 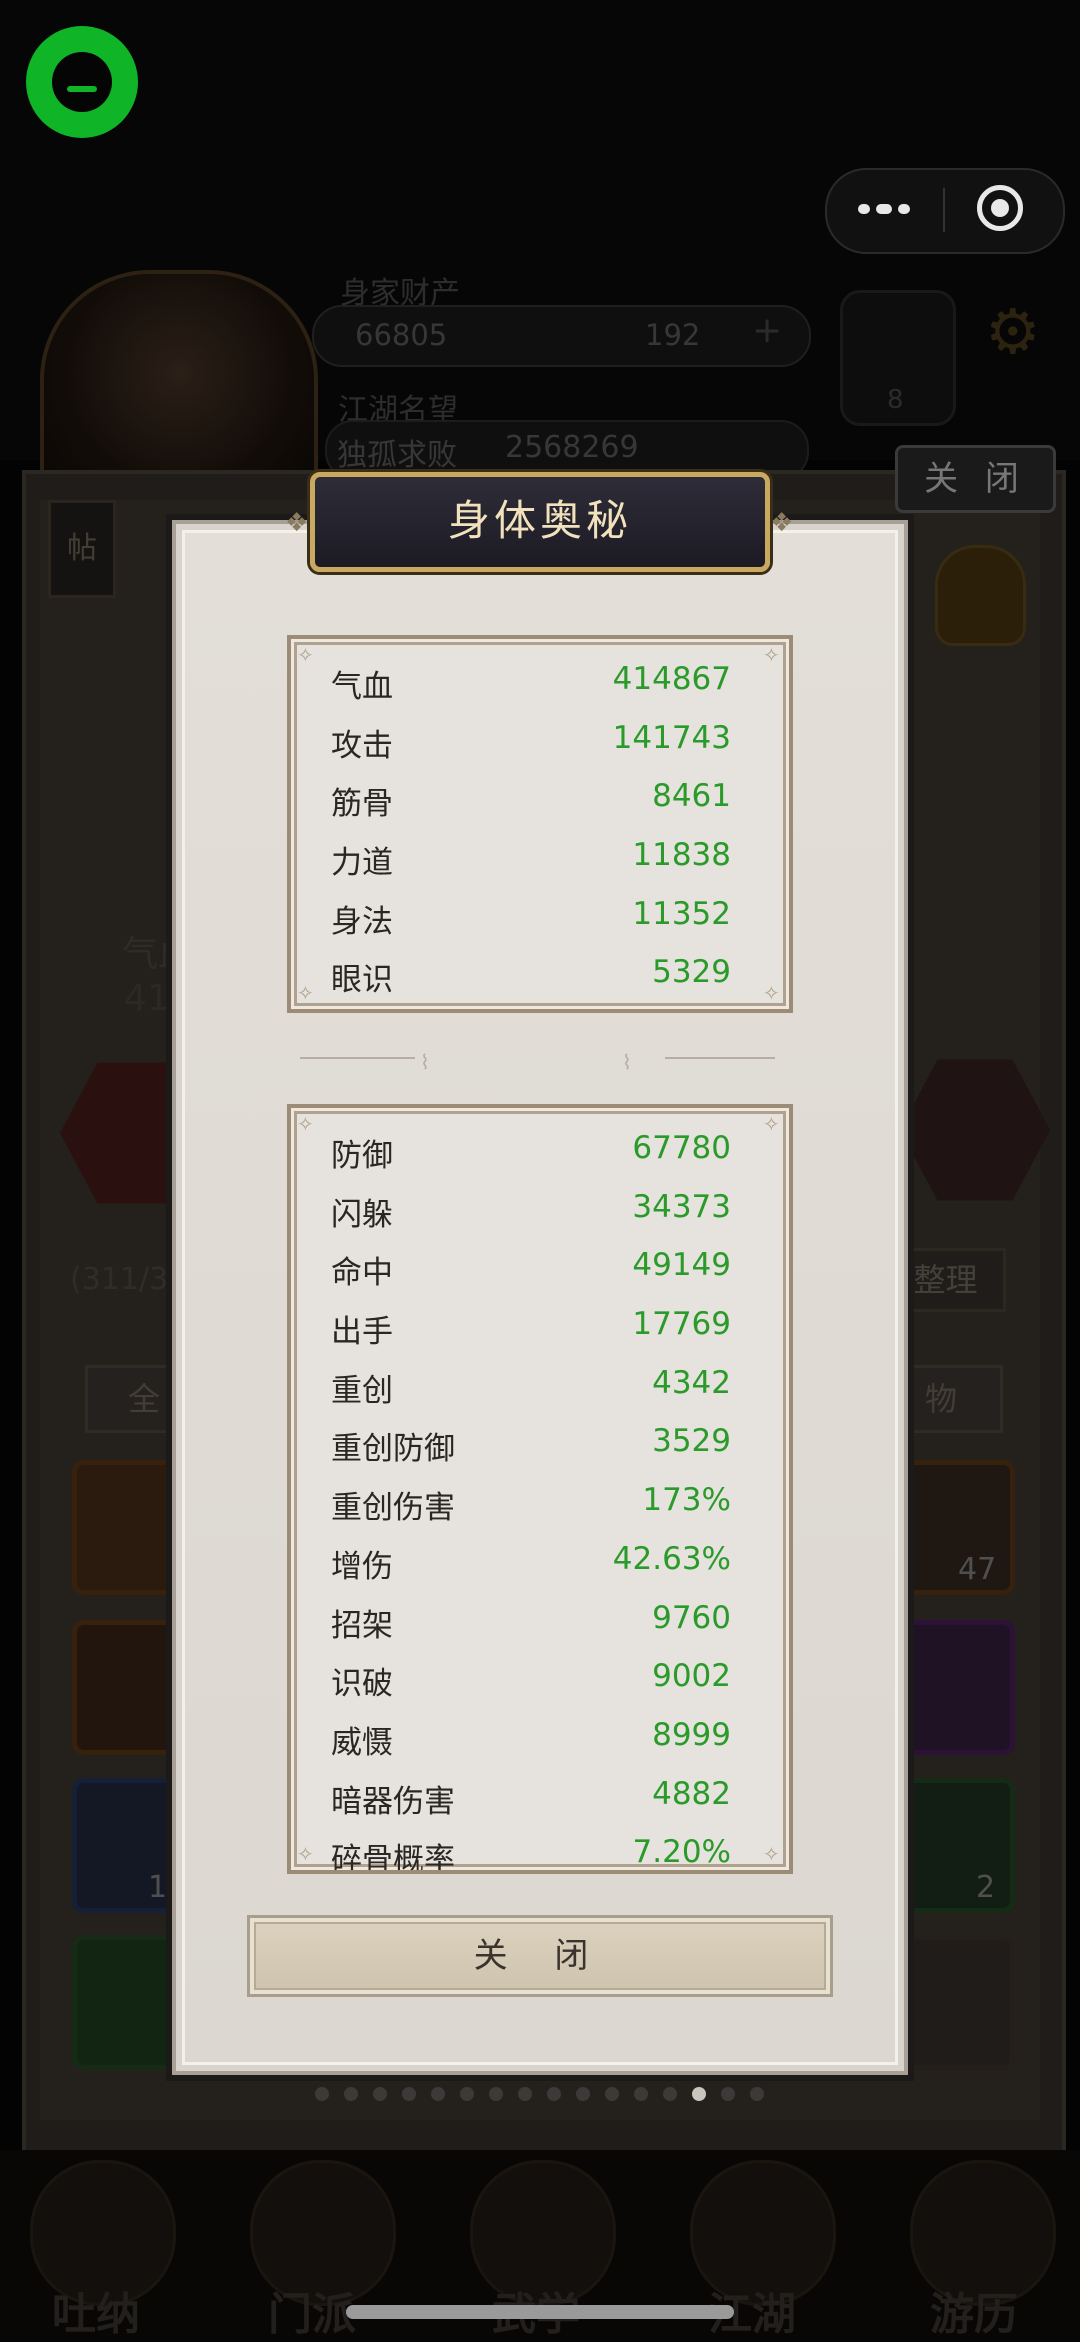 What do you see at coordinates (362, 804) in the screenshot?
I see `stat-name: 筋骨` at bounding box center [362, 804].